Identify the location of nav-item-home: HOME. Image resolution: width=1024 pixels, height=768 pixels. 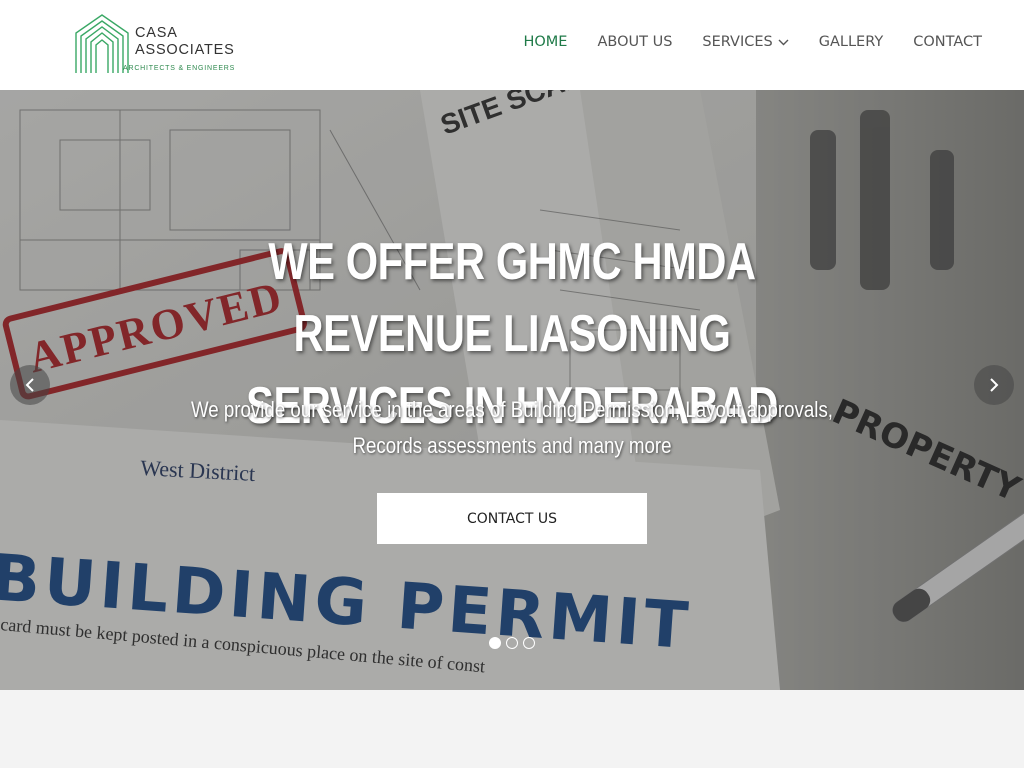
(545, 42).